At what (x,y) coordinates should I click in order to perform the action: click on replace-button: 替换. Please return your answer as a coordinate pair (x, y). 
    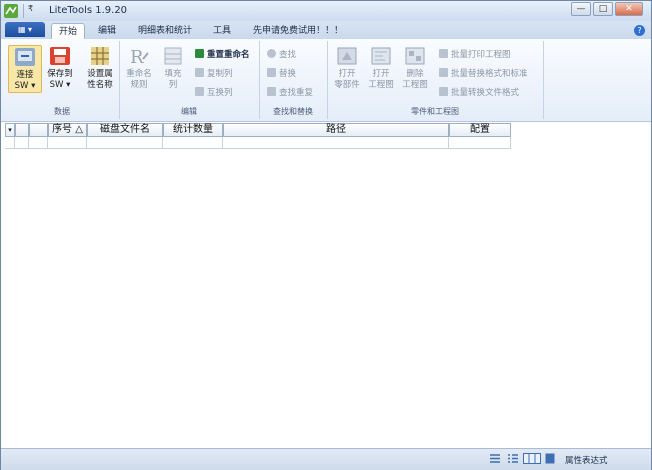
    Looking at the image, I should click on (281, 74).